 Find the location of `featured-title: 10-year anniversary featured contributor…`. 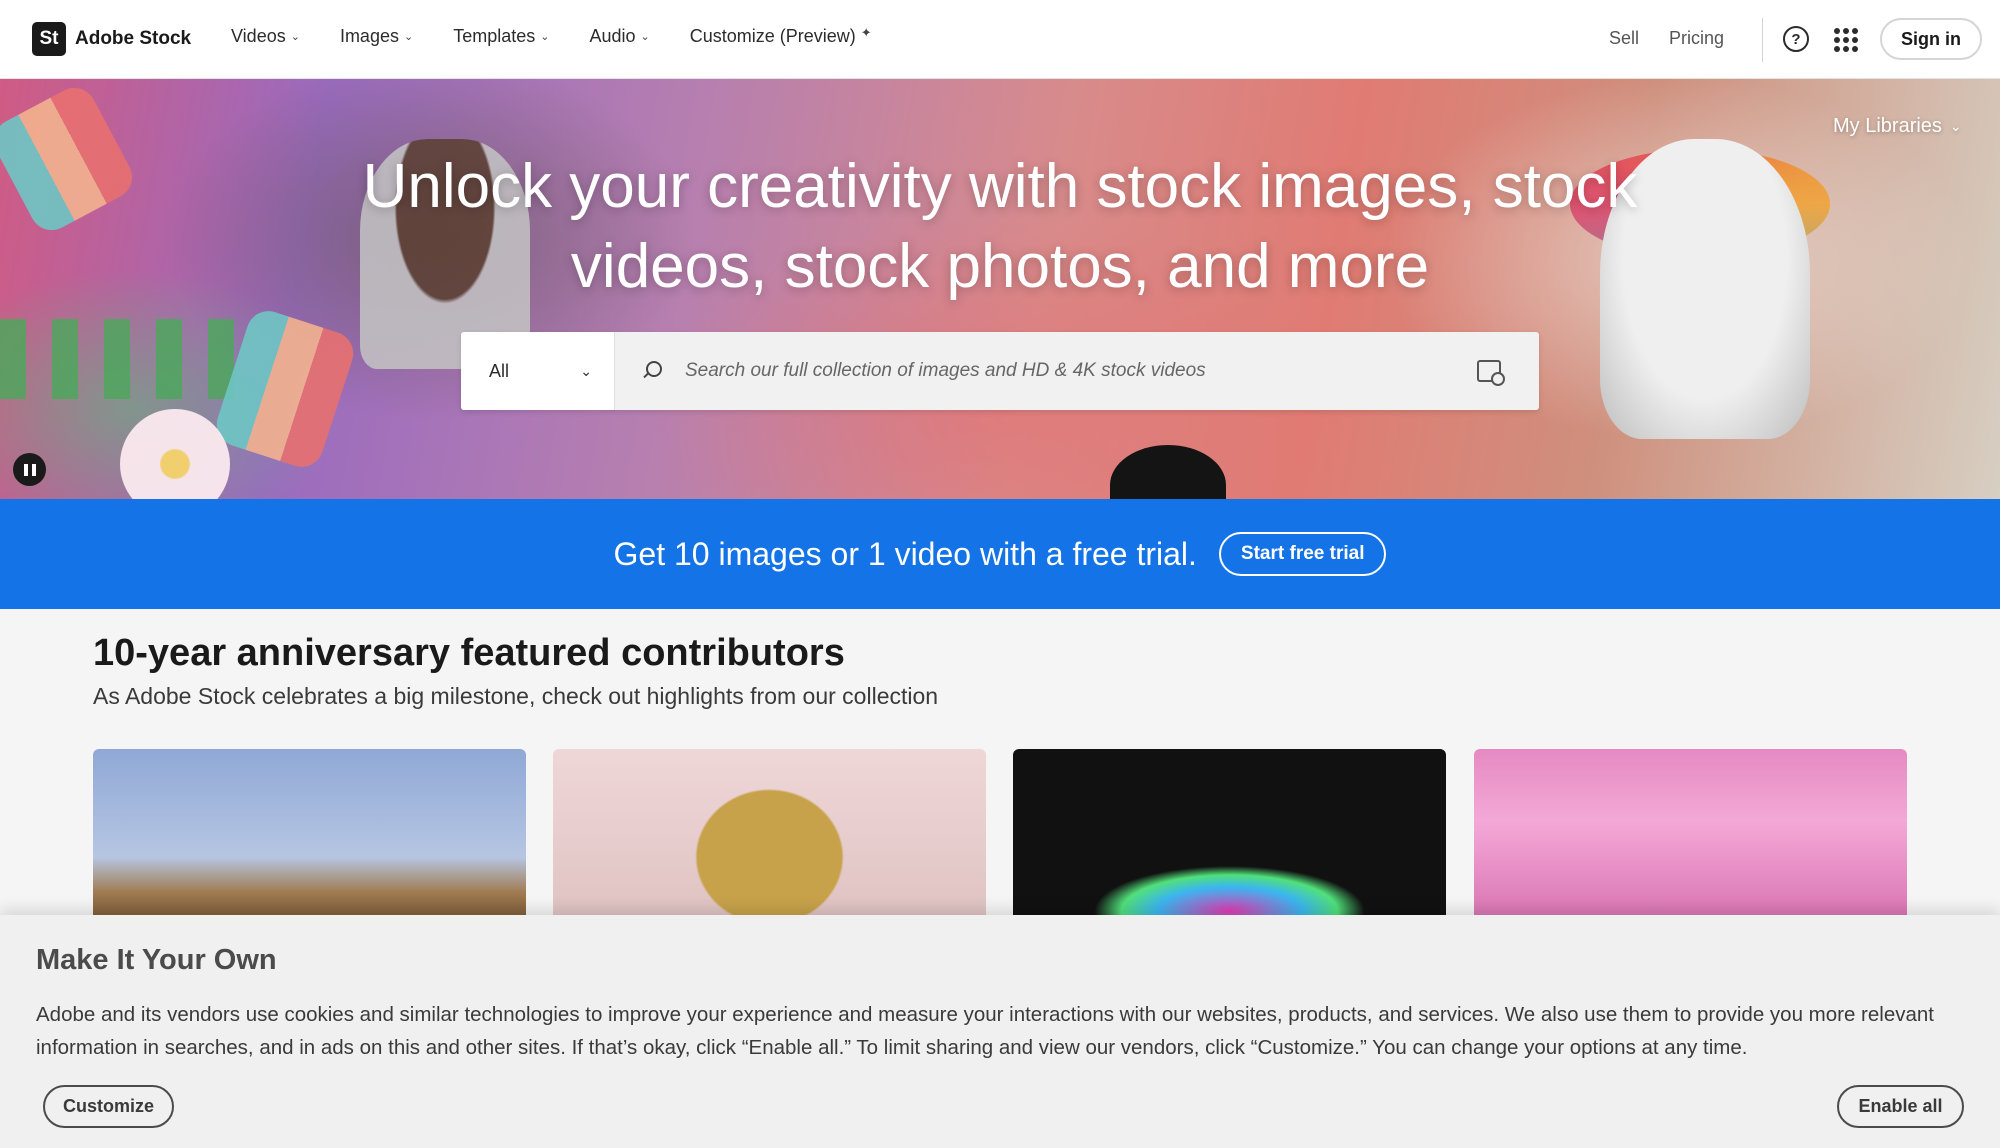

featured-title: 10-year anniversary featured contributor… is located at coordinates (469, 653).